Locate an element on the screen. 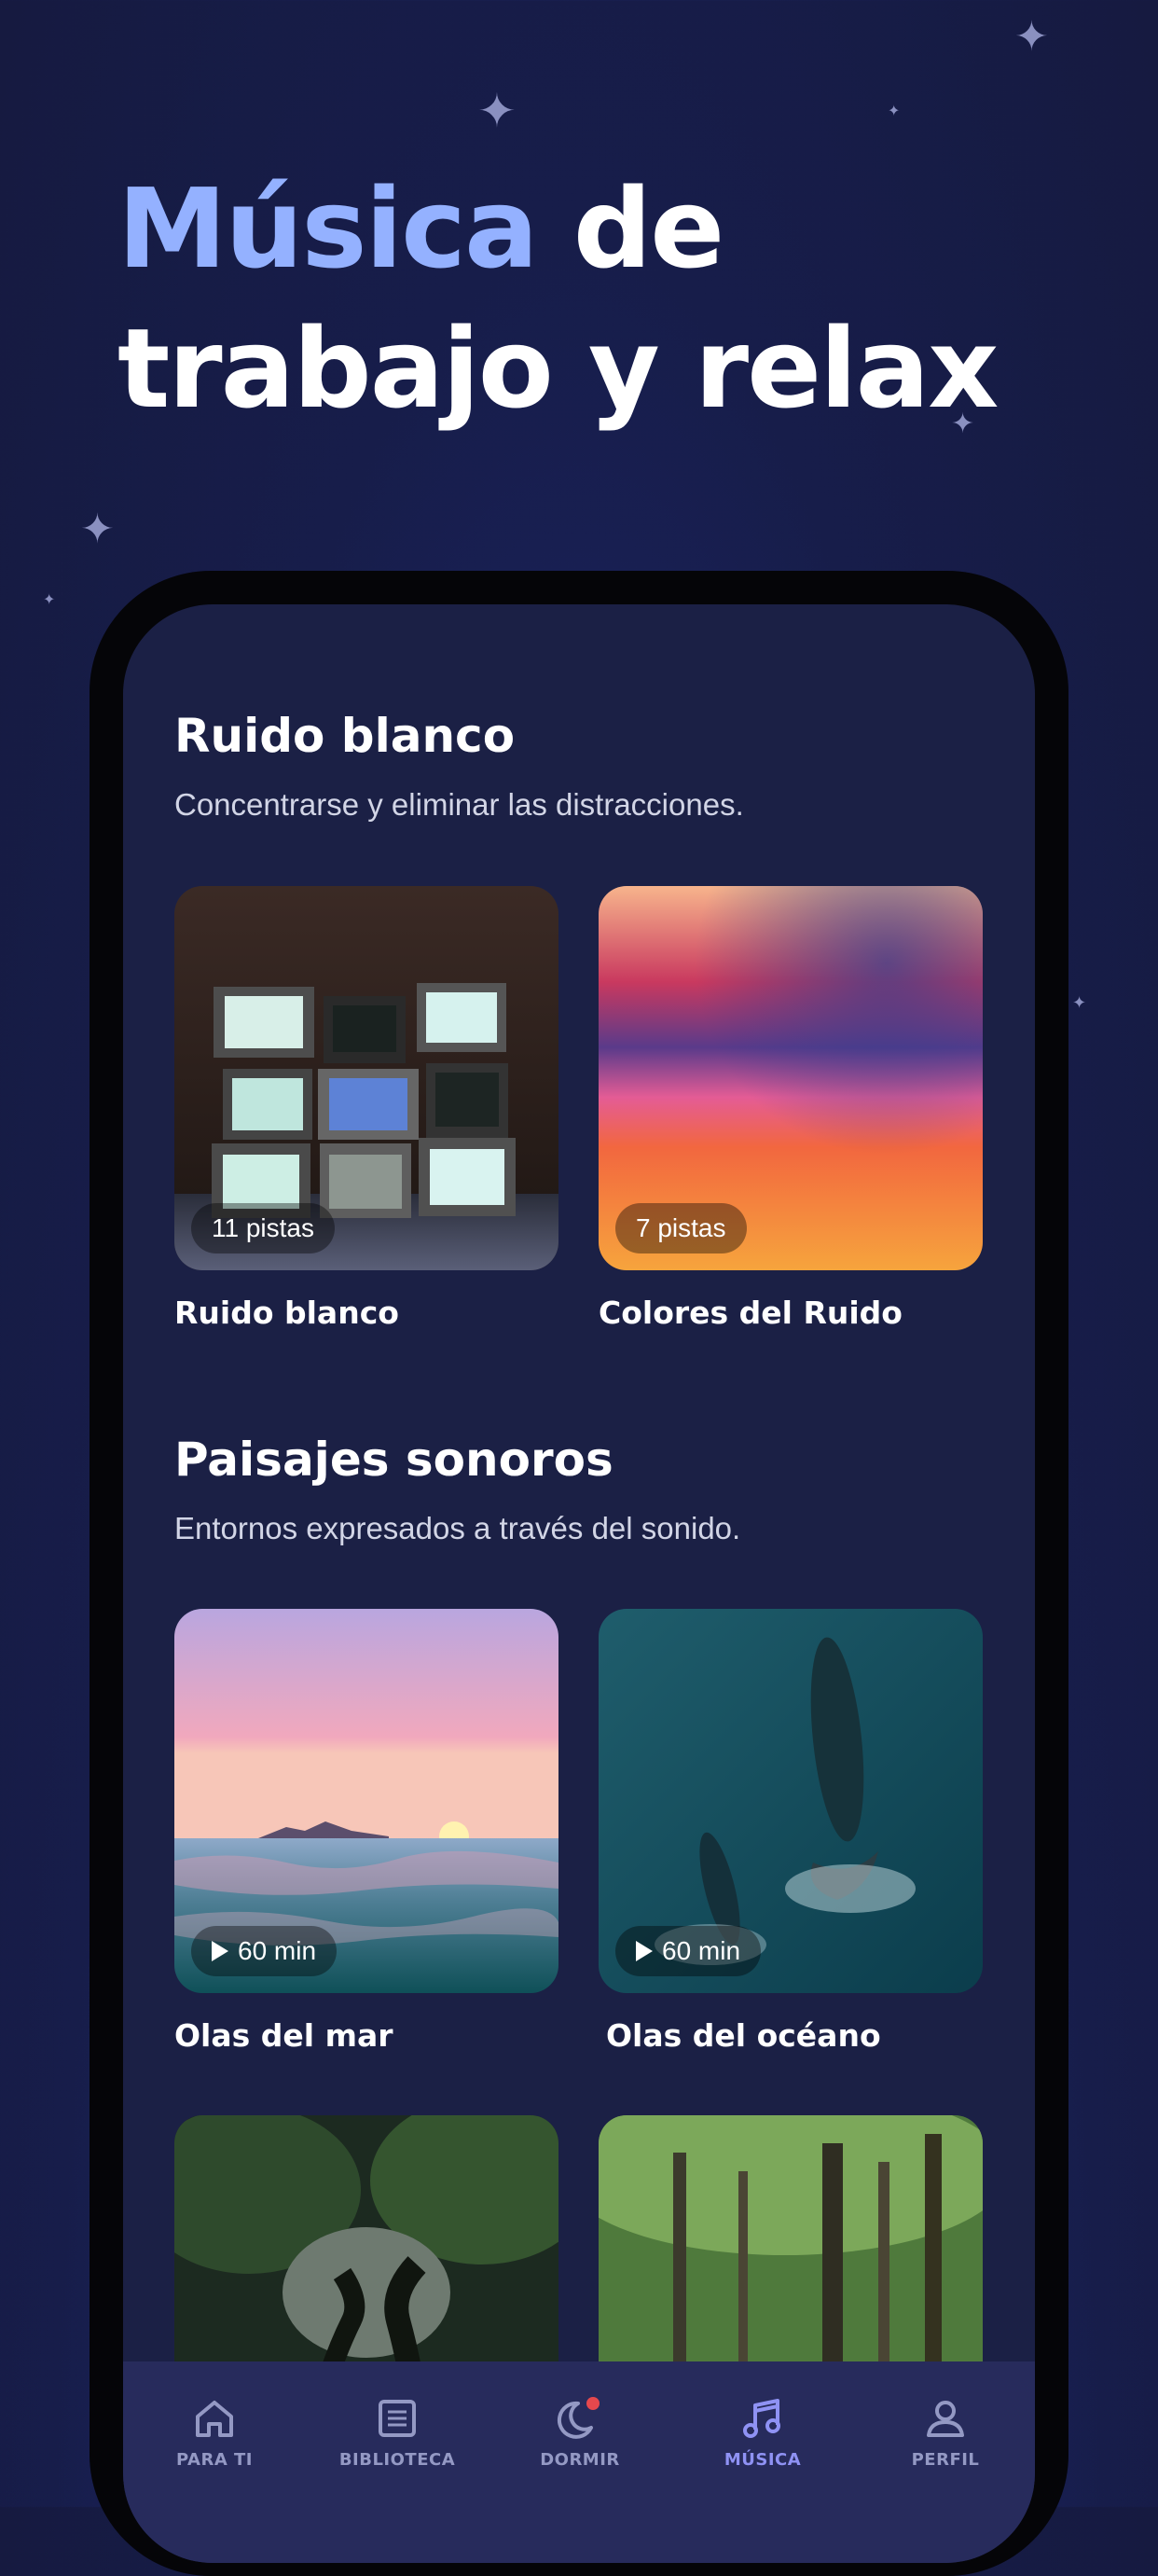 This screenshot has width=1158, height=2576. library-icon is located at coordinates (397, 2418).